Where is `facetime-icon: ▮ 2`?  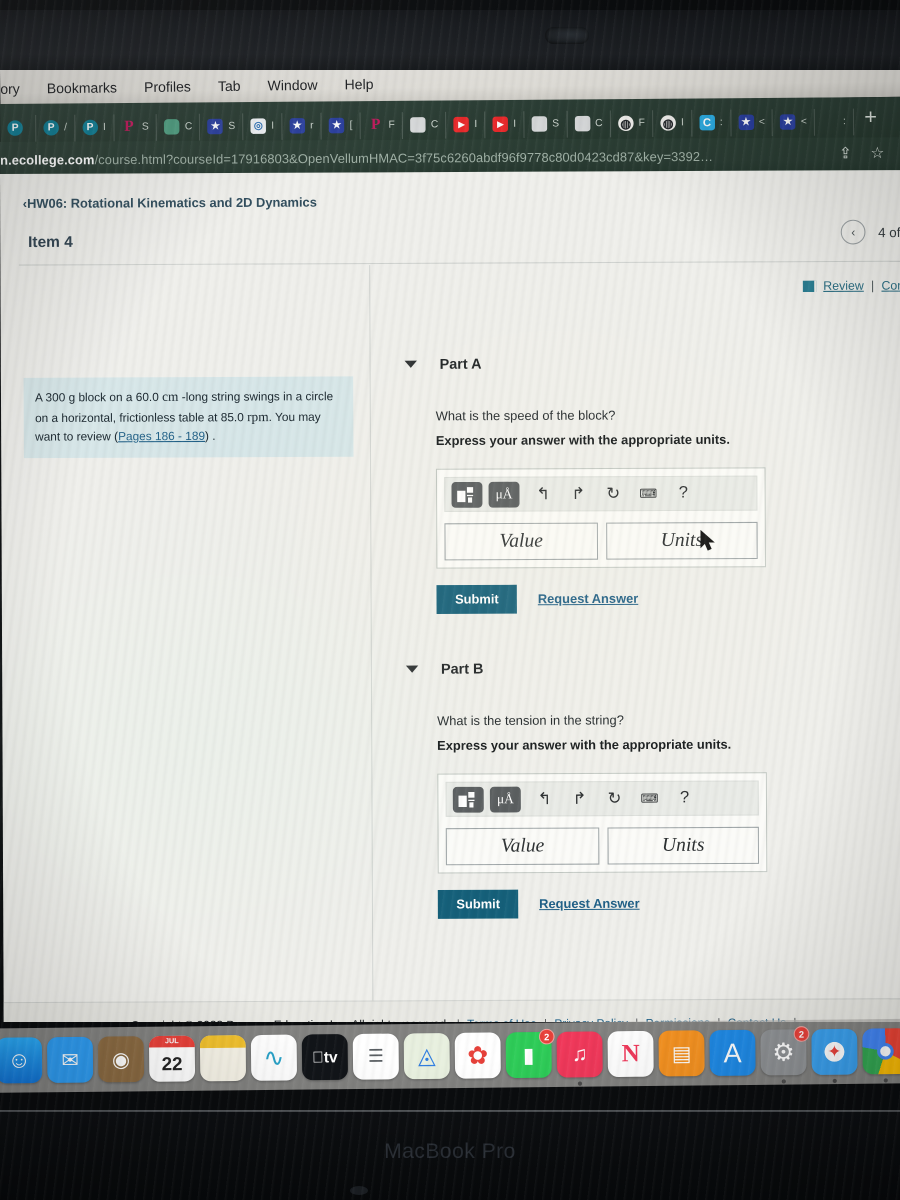 facetime-icon: ▮ 2 is located at coordinates (530, 1053).